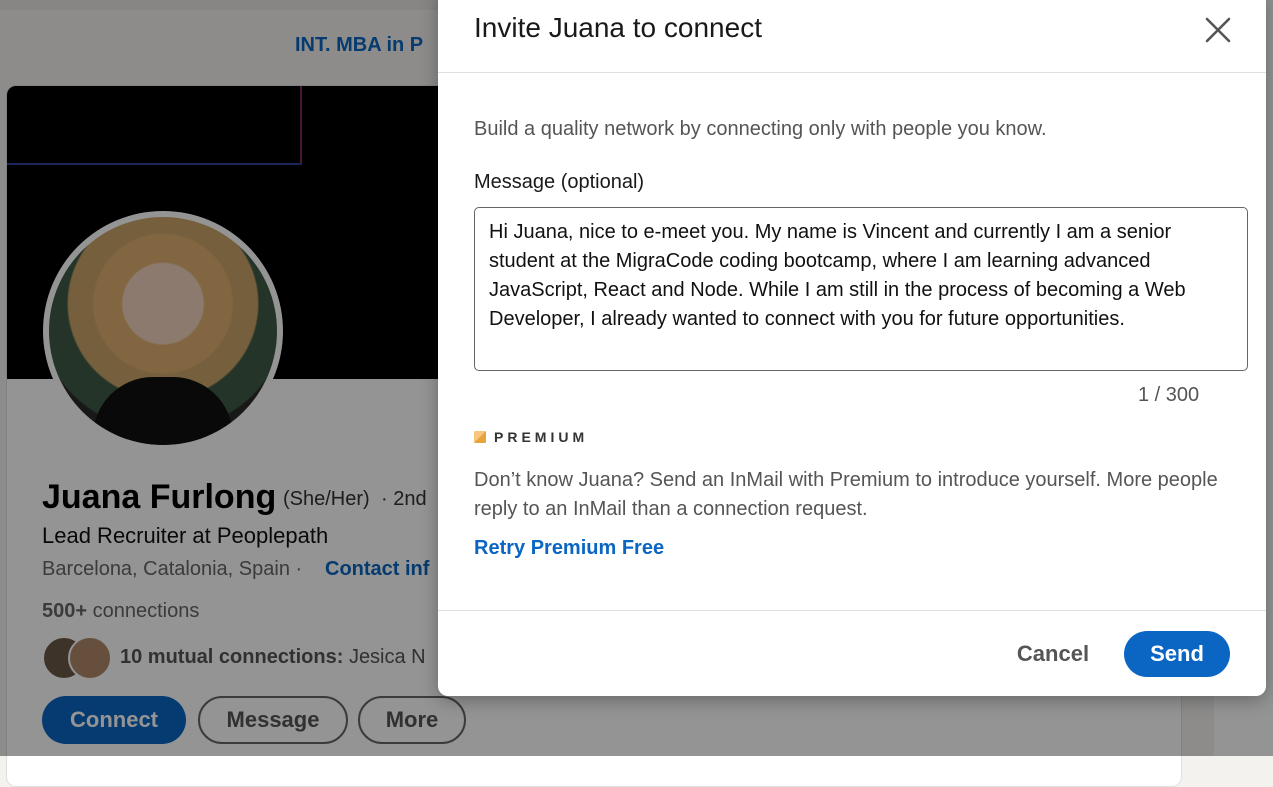 This screenshot has width=1273, height=787. What do you see at coordinates (618, 27) in the screenshot?
I see `modal-title: Invite Juana to connect` at bounding box center [618, 27].